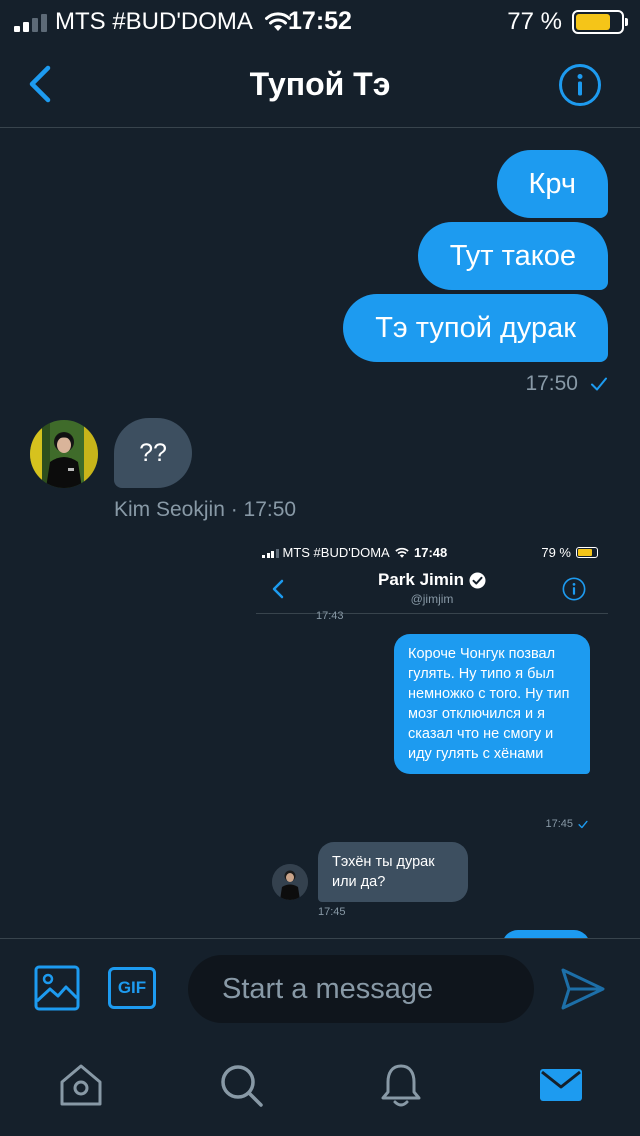  I want to click on conversation-title: Тупой Тэ, so click(320, 84).